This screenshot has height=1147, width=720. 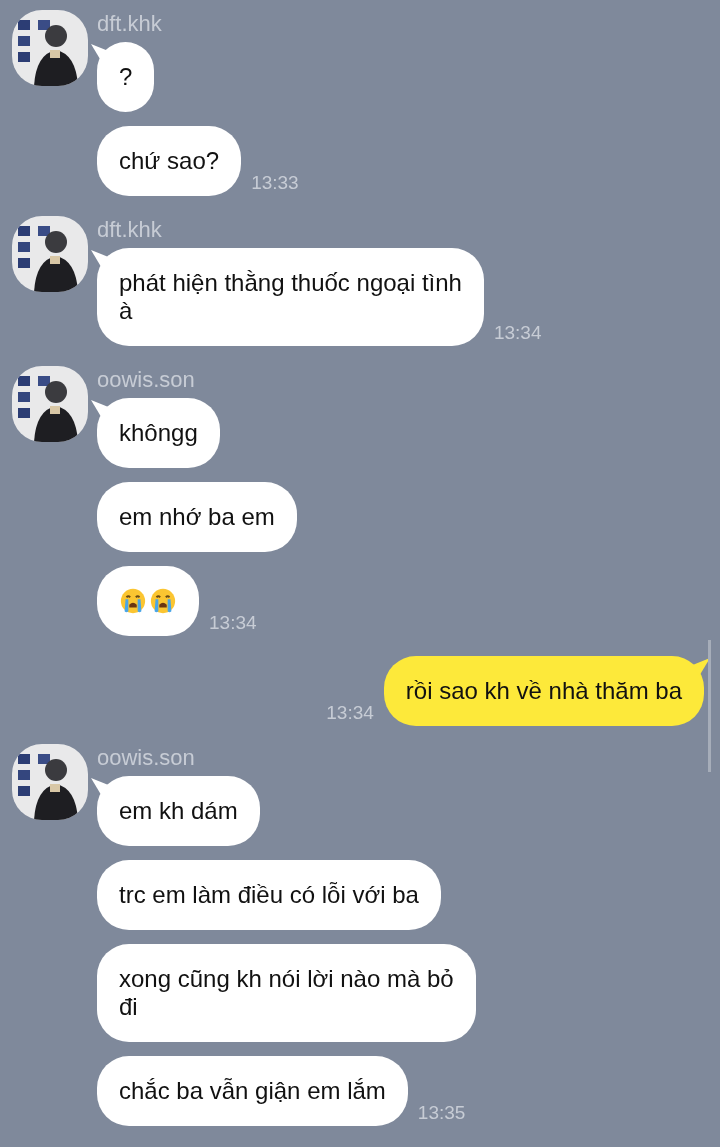 What do you see at coordinates (197, 517) in the screenshot?
I see `message-bubble: em nhớ ba em` at bounding box center [197, 517].